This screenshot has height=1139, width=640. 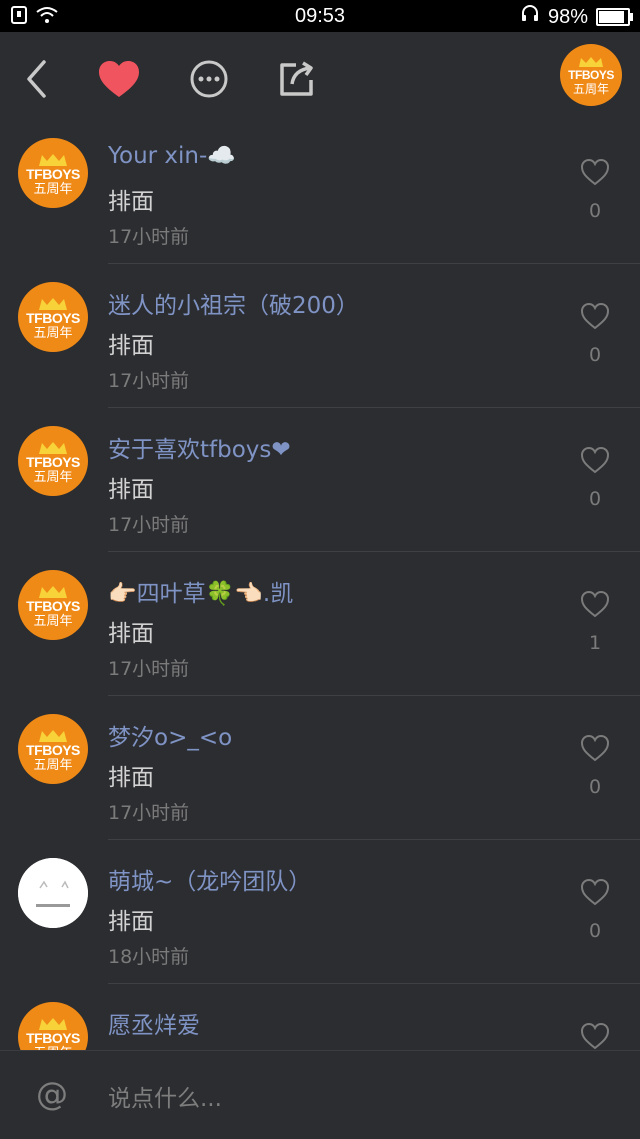 I want to click on commenter-name: 愿丞烊爱, so click(x=154, y=1023).